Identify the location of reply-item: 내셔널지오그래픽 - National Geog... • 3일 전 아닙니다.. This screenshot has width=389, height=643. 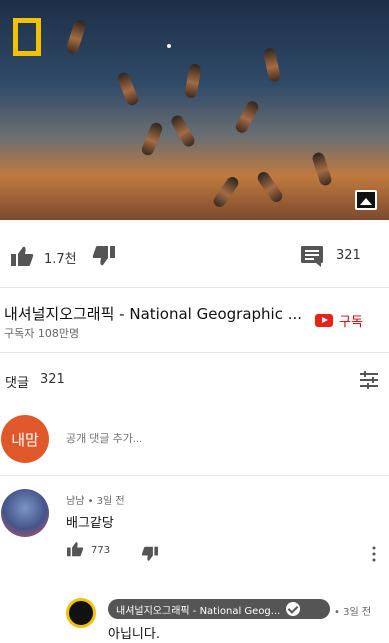
(194, 618).